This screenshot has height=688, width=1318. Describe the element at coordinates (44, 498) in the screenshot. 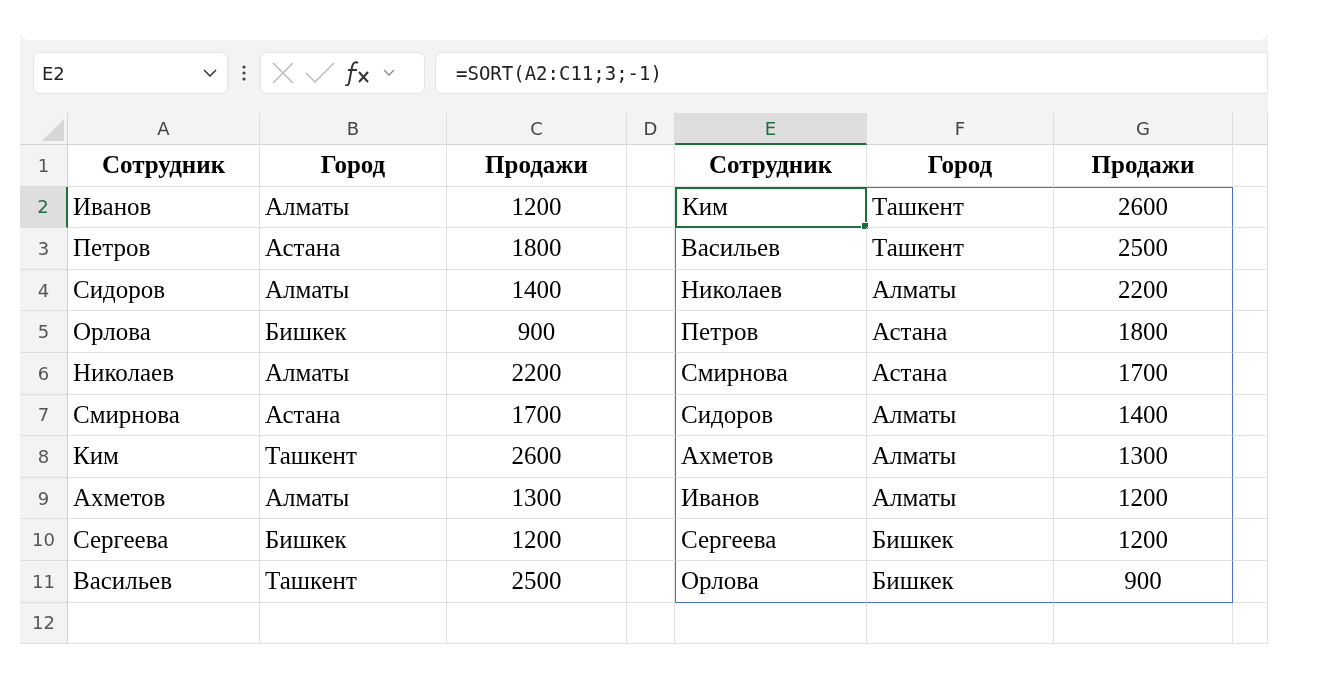

I see `row-header: 9` at that location.